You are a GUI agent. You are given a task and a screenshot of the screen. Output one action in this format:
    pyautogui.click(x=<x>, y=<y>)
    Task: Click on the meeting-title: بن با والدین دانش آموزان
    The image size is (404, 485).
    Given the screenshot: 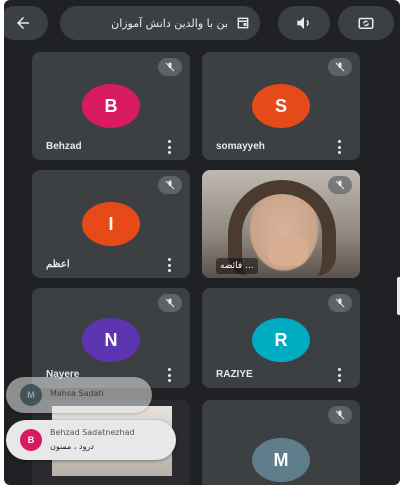 What is the action you would take?
    pyautogui.click(x=169, y=23)
    